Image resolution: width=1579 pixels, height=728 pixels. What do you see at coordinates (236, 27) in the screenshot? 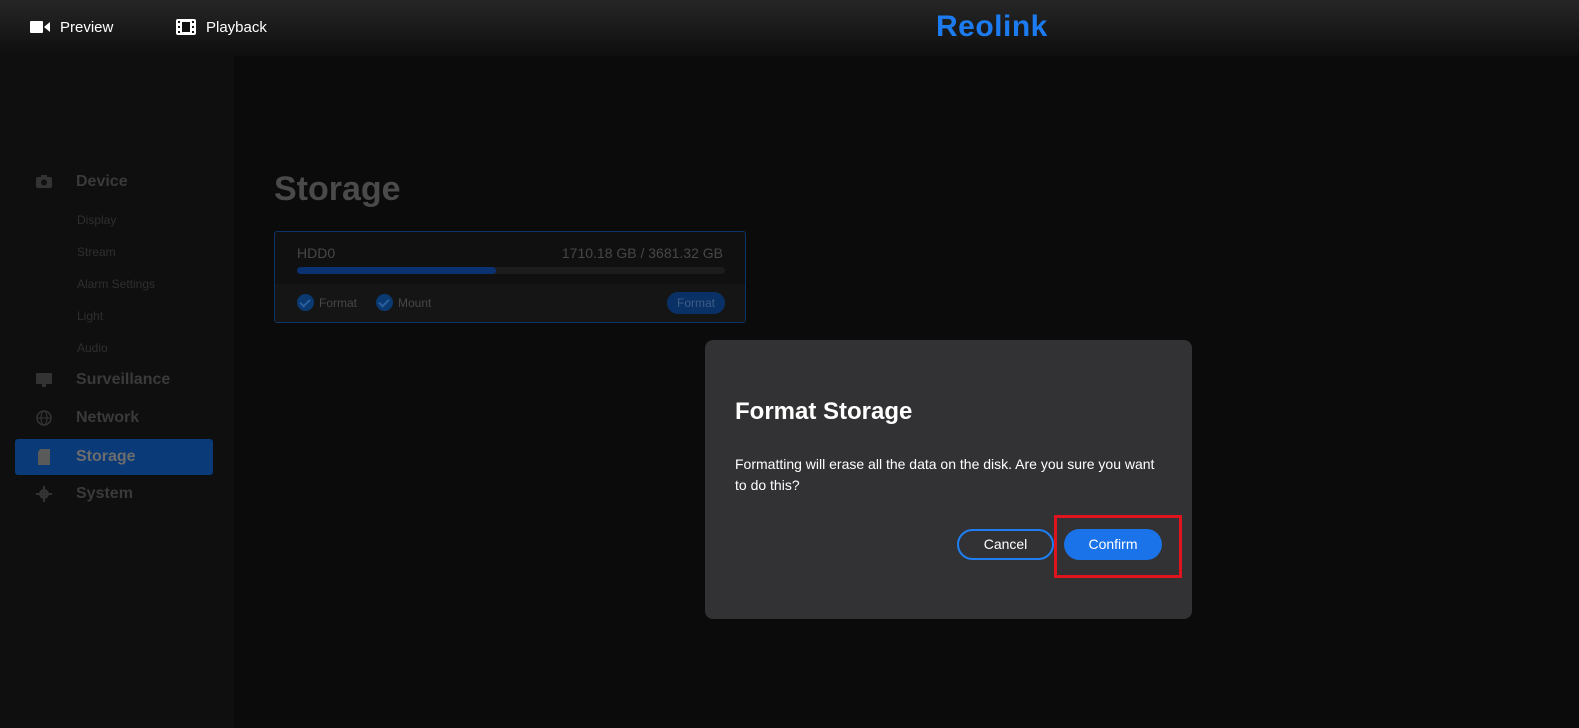
I see `nav-playback-label: Playback` at bounding box center [236, 27].